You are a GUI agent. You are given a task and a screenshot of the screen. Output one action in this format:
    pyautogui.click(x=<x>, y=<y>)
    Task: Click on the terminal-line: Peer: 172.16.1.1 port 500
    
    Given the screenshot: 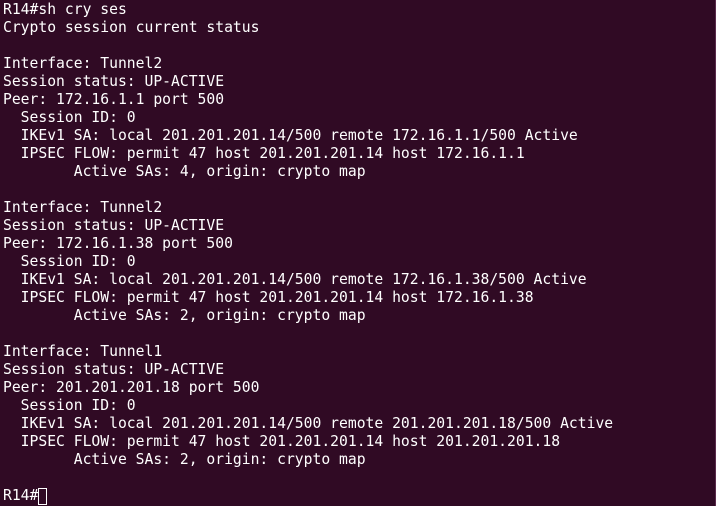 What is the action you would take?
    pyautogui.click(x=114, y=99)
    